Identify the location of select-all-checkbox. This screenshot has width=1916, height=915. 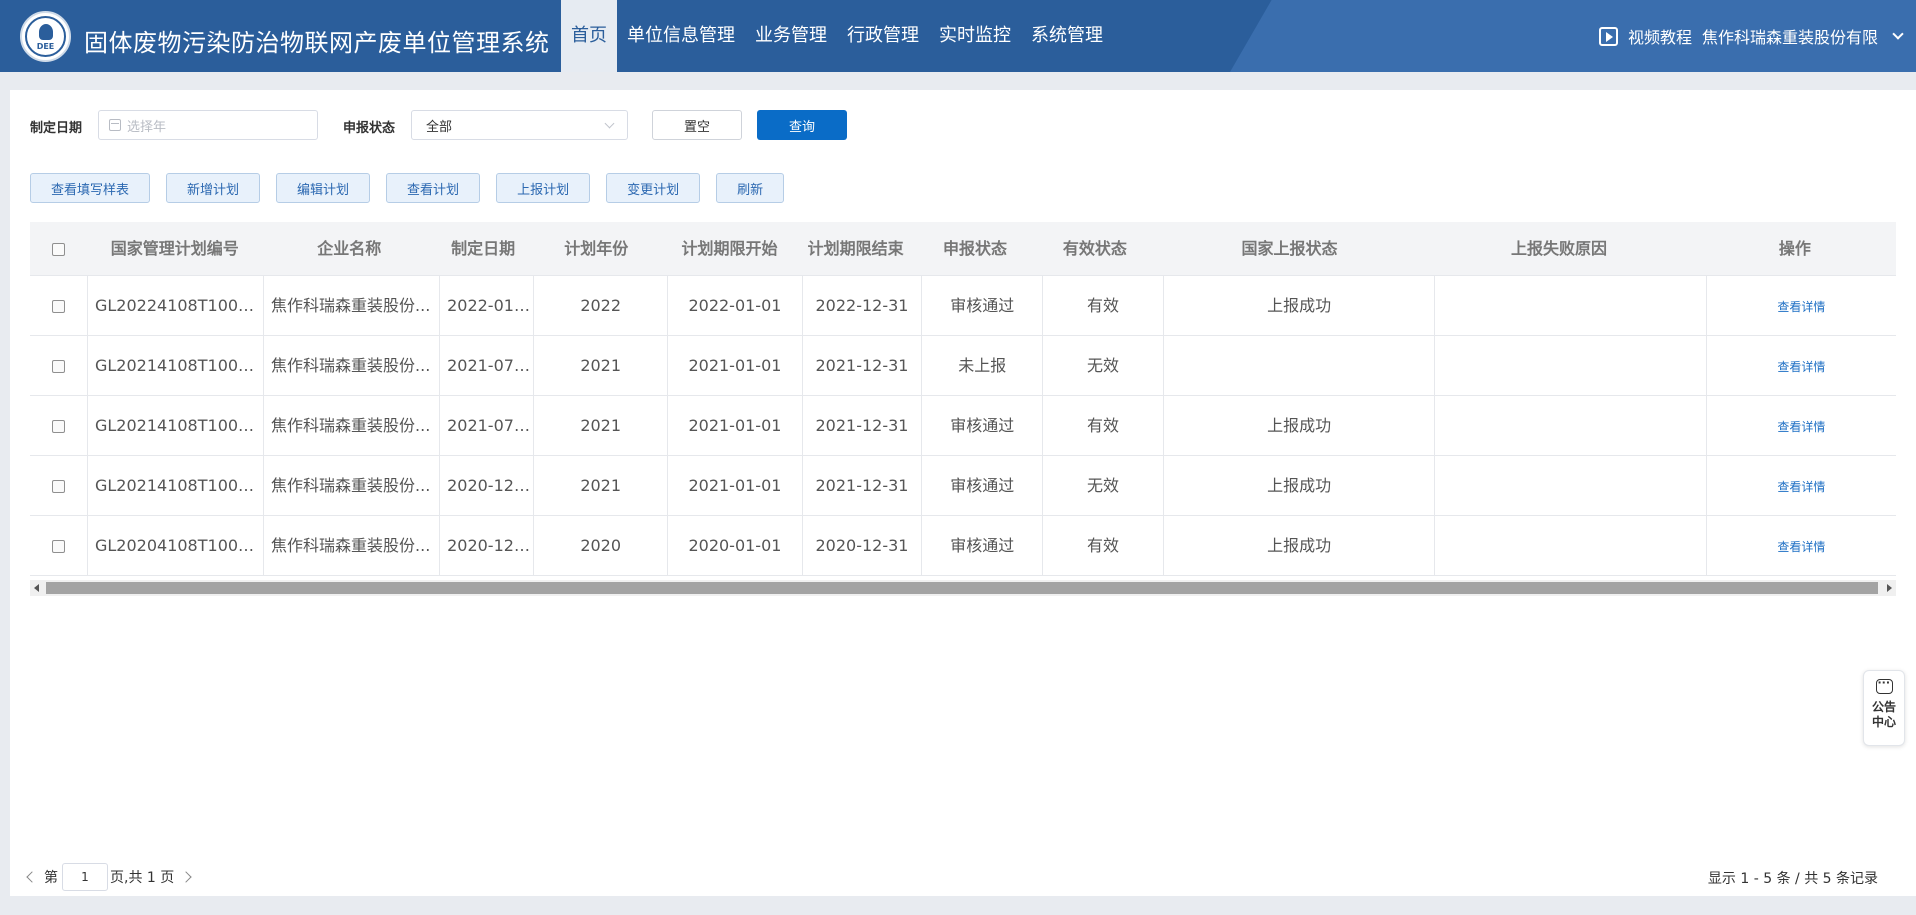
(59, 249).